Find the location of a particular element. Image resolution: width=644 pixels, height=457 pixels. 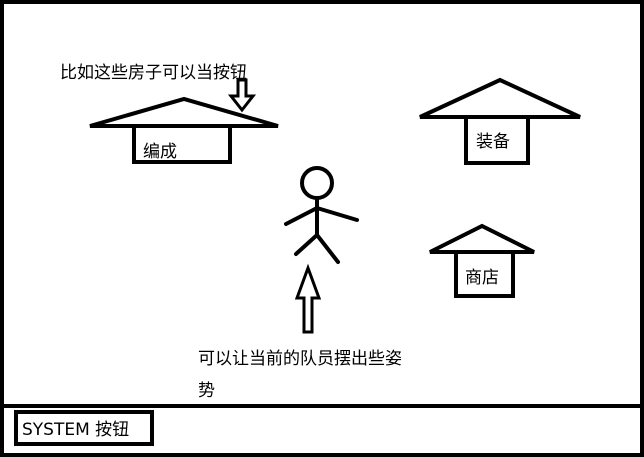

formation-label: 编成 is located at coordinates (160, 152).